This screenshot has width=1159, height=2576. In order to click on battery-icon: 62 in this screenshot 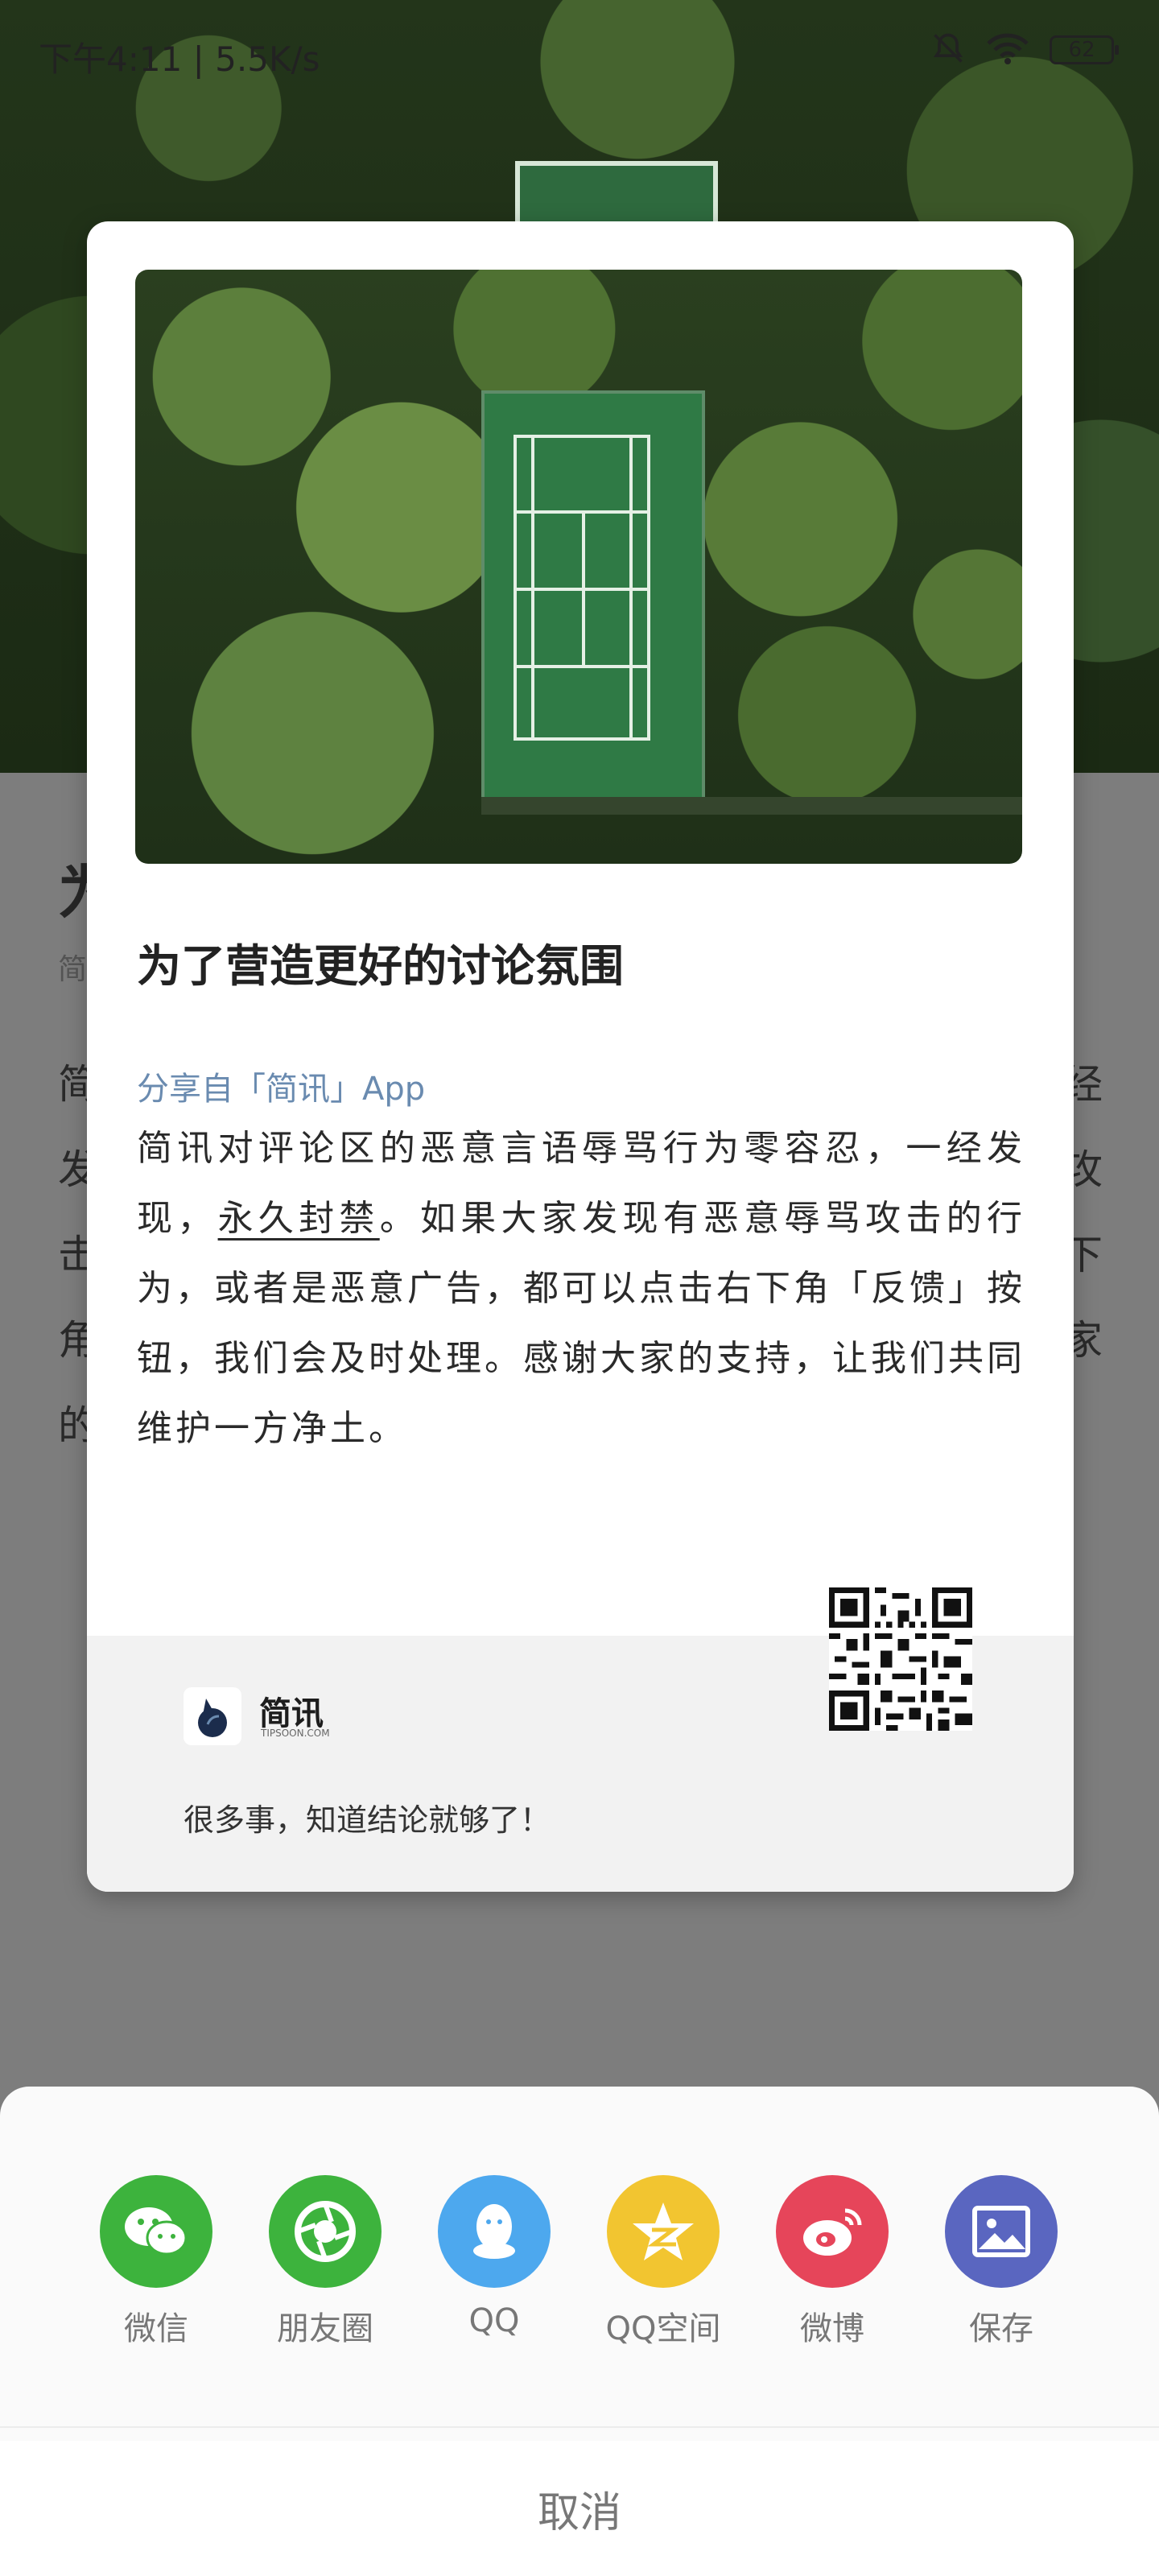, I will do `click(1084, 49)`.